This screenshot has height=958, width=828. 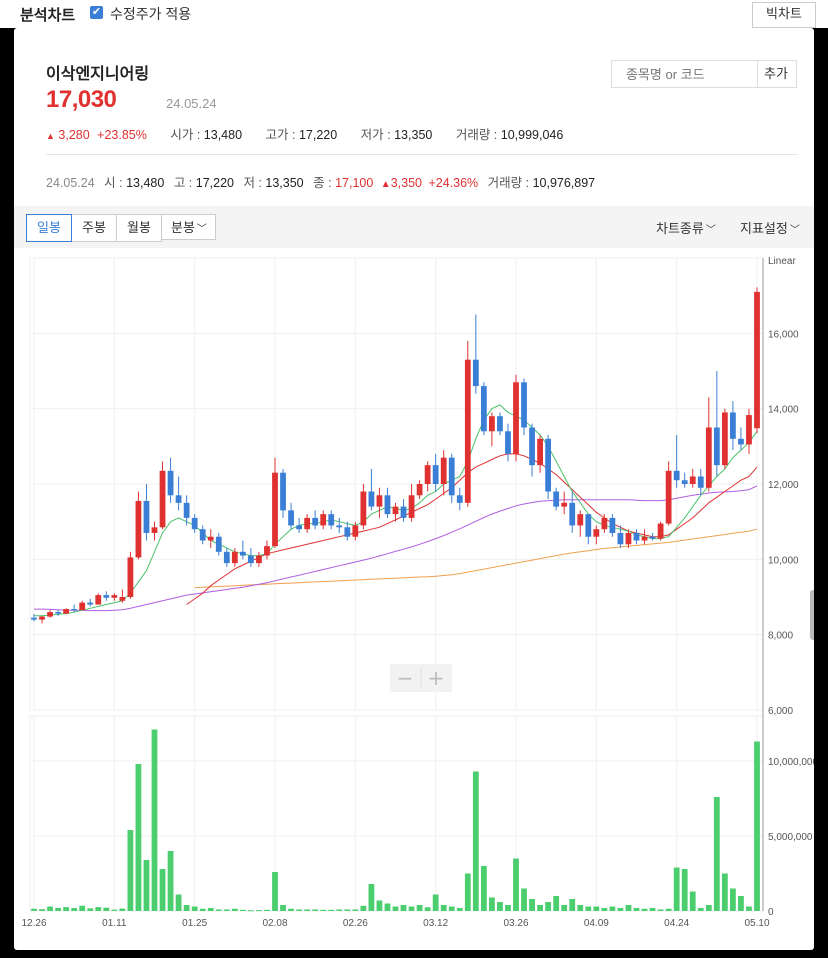 I want to click on adjusted-price-checkbox: ✔, so click(x=96, y=12).